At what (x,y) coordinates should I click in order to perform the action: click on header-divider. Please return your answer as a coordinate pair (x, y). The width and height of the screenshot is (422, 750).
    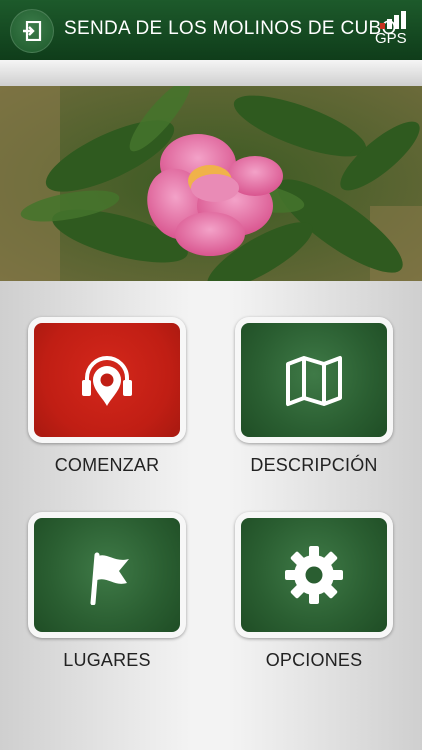
    Looking at the image, I should click on (211, 73).